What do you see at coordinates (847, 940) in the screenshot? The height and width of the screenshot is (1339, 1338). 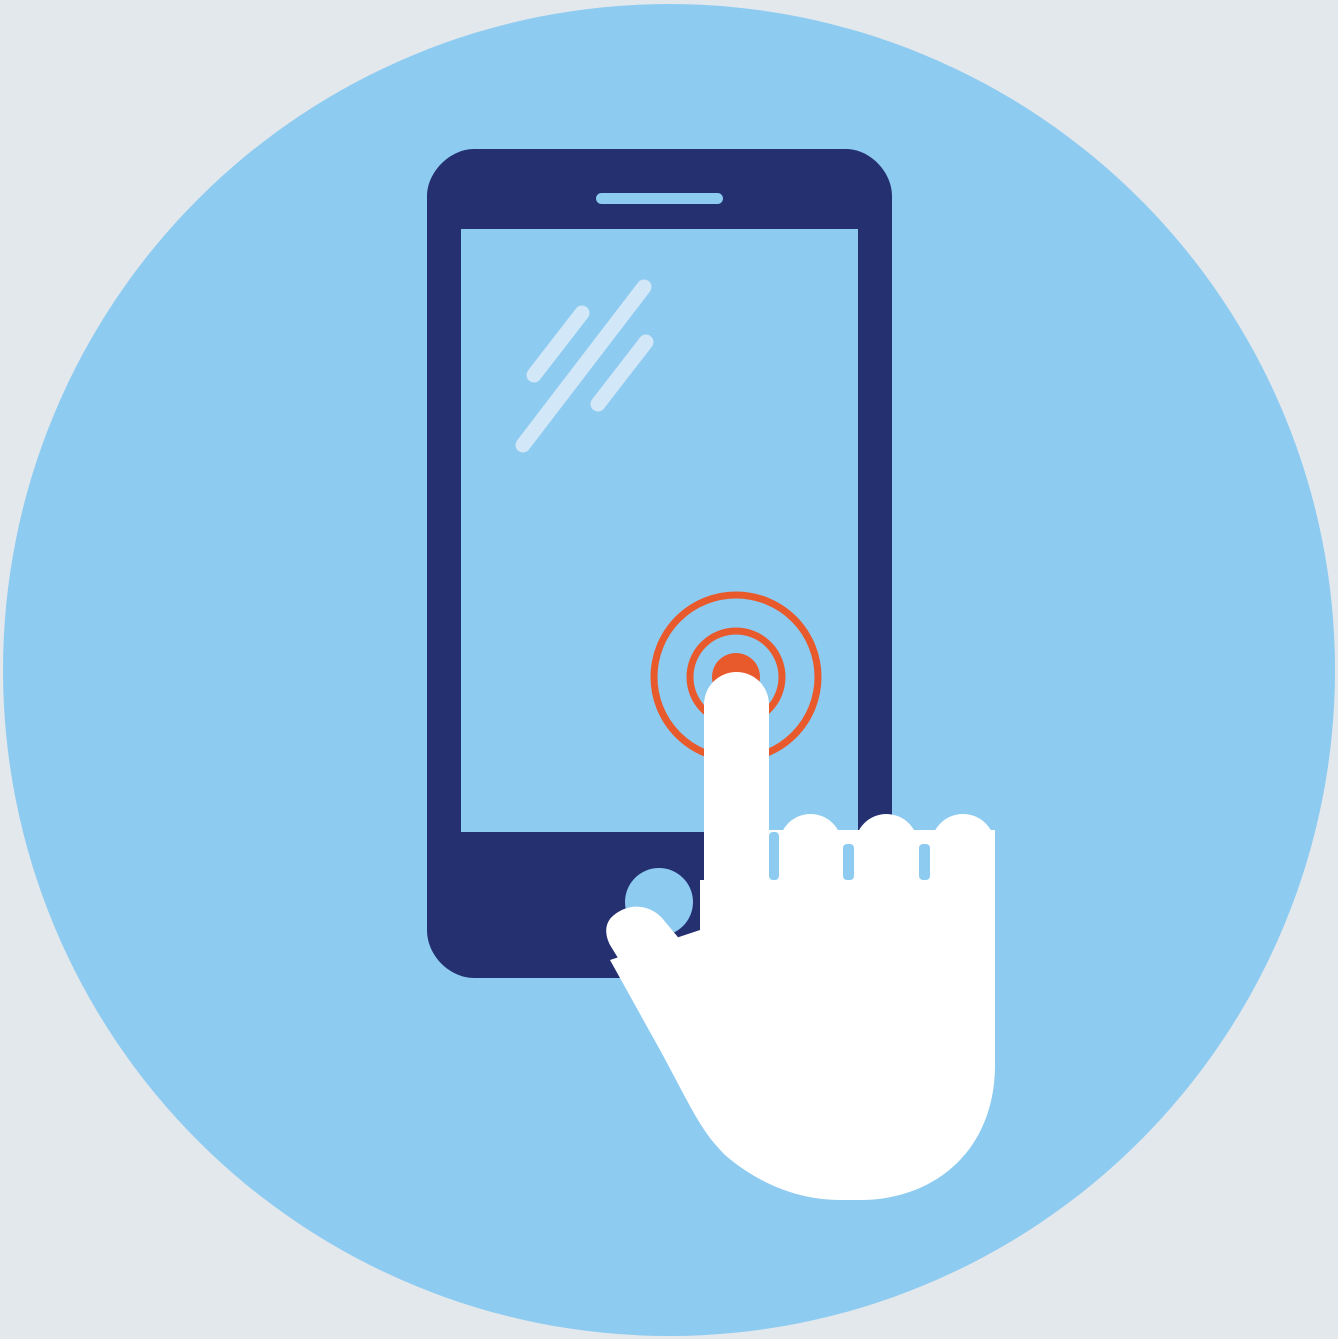 I see `hand-fill` at bounding box center [847, 940].